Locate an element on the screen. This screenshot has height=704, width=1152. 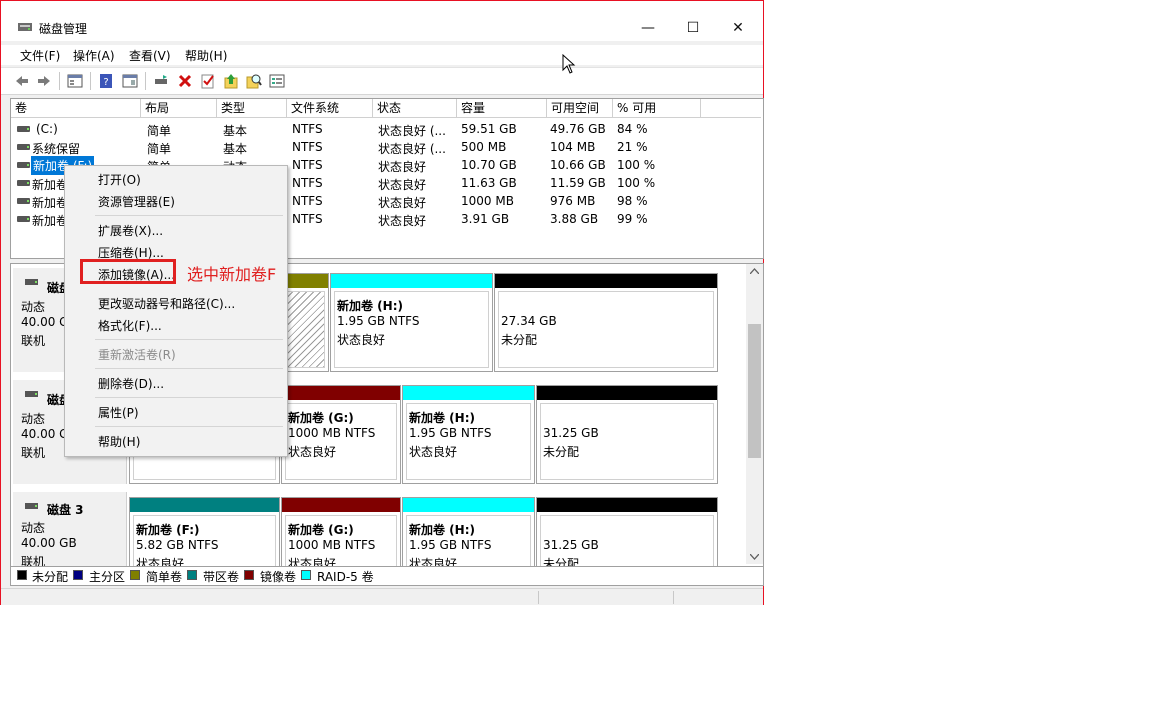
partition-name: 新加卷 (F:) is located at coordinates (168, 530).